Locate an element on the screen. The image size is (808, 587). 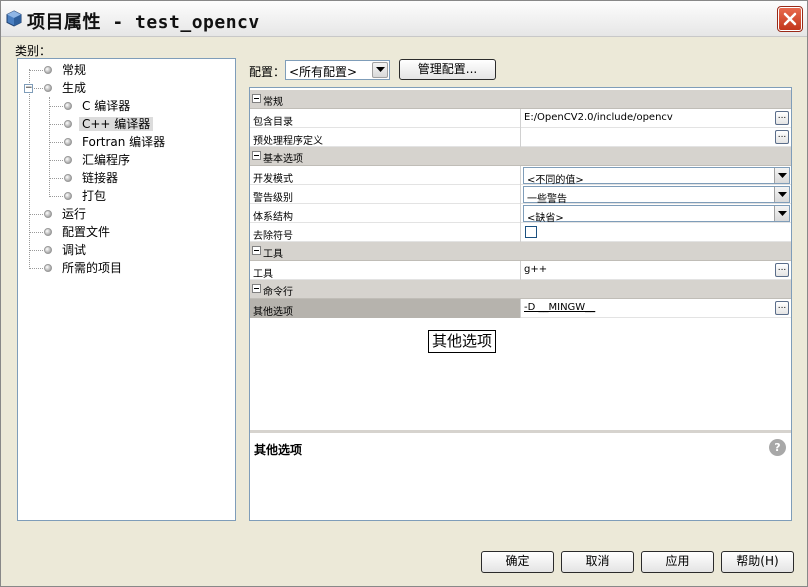
cancel-button: 取消 is located at coordinates (597, 562).